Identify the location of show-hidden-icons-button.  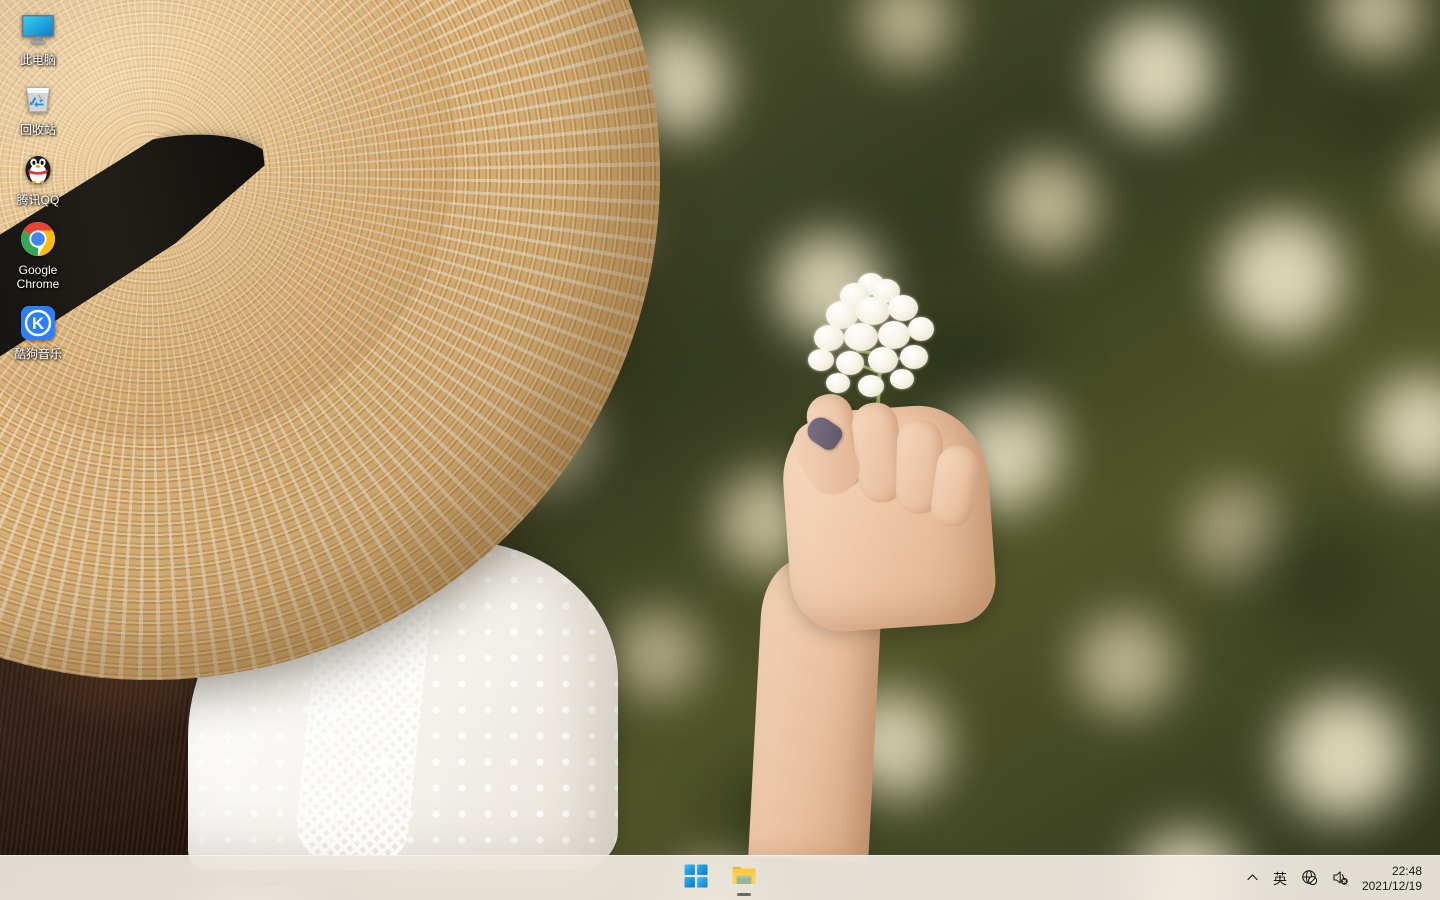
(1252, 879).